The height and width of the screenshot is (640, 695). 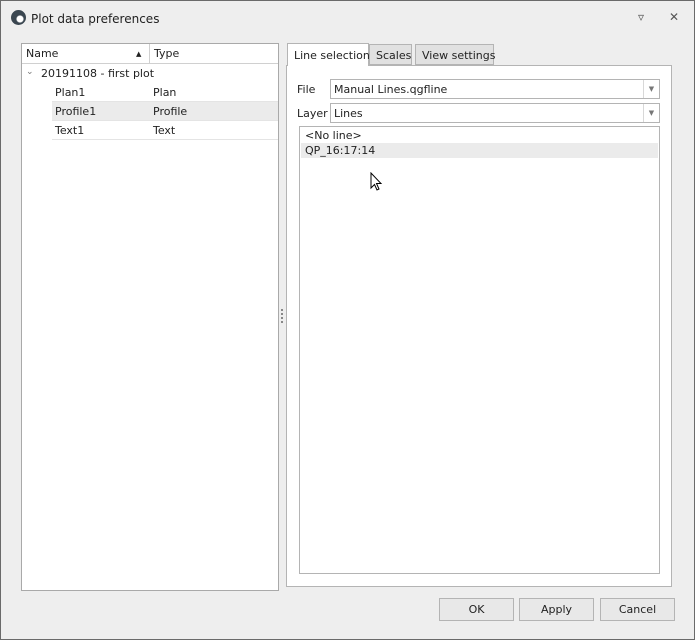 I want to click on row-type: Profile, so click(x=170, y=111).